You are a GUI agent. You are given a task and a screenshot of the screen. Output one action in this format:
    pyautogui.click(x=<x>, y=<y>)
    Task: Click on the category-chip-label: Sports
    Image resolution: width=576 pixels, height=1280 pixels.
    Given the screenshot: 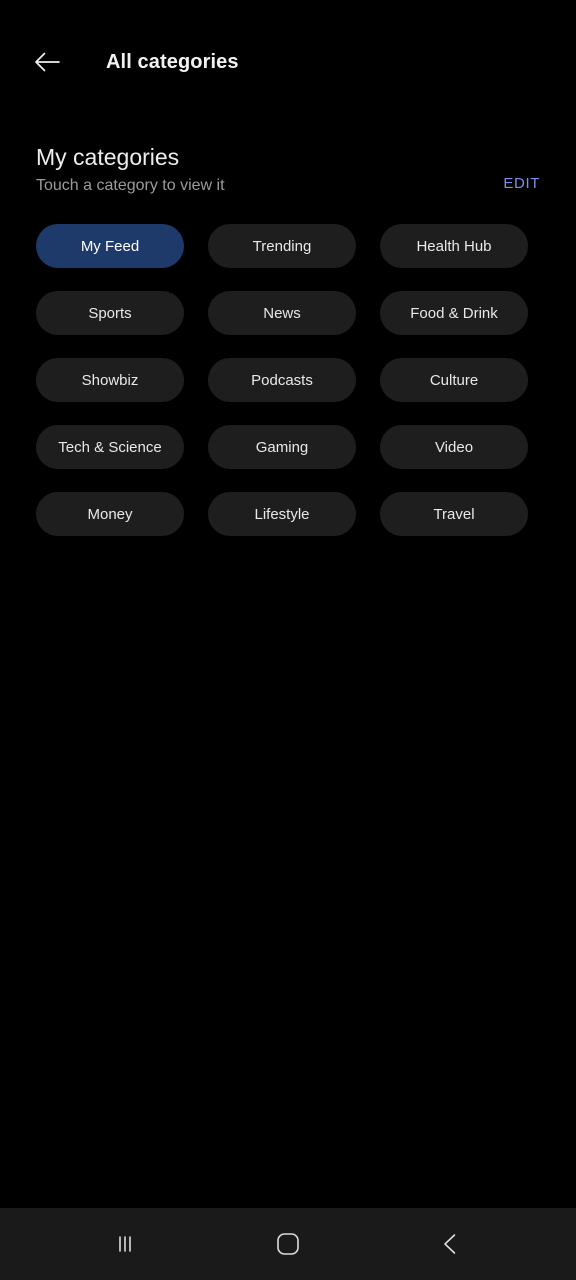 What is the action you would take?
    pyautogui.click(x=110, y=313)
    